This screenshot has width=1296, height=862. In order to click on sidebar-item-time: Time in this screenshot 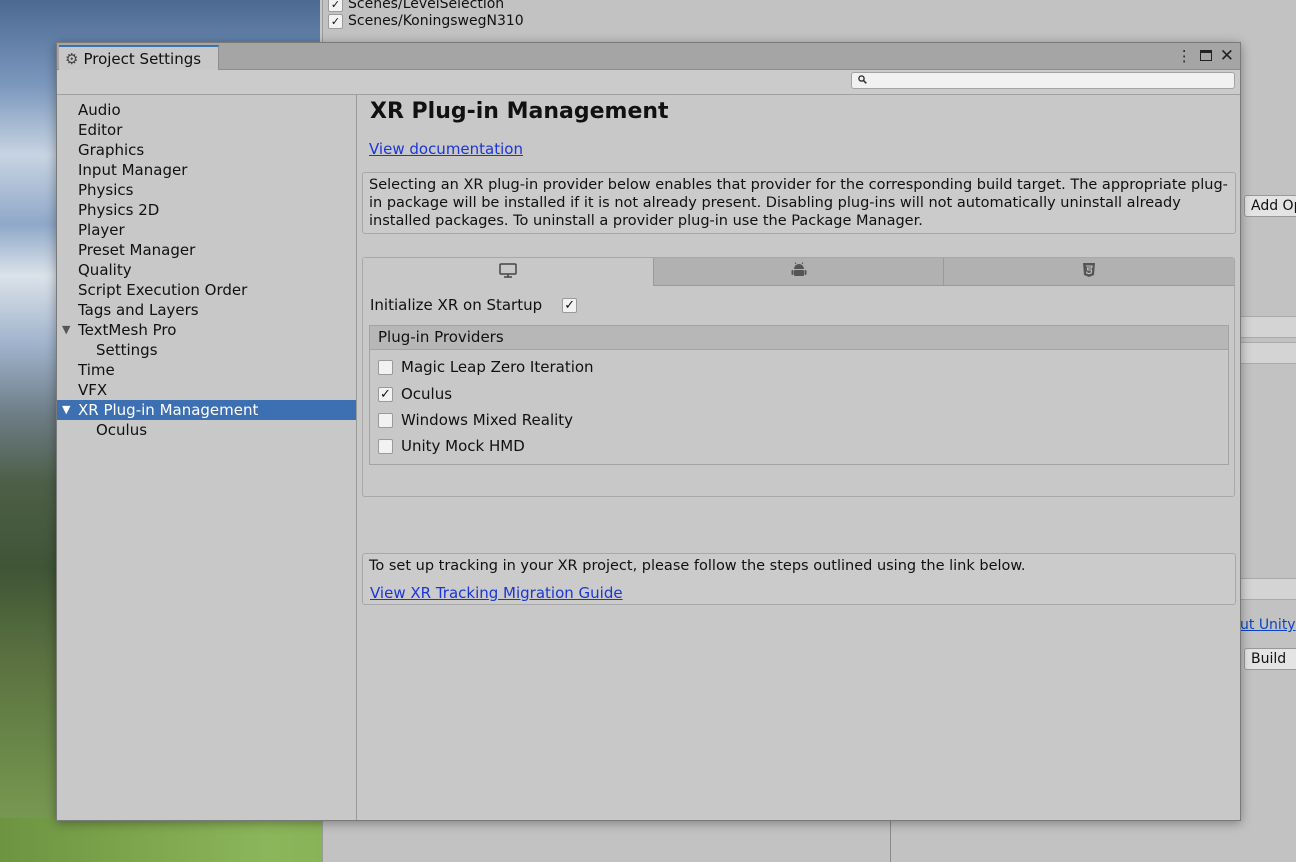, I will do `click(206, 370)`.